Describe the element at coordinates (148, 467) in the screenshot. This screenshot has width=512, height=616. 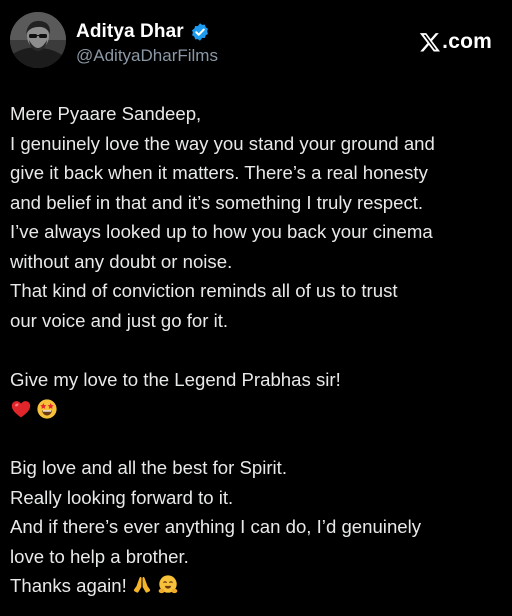
I see `post-line: Big love and all the best for Spirit.` at that location.